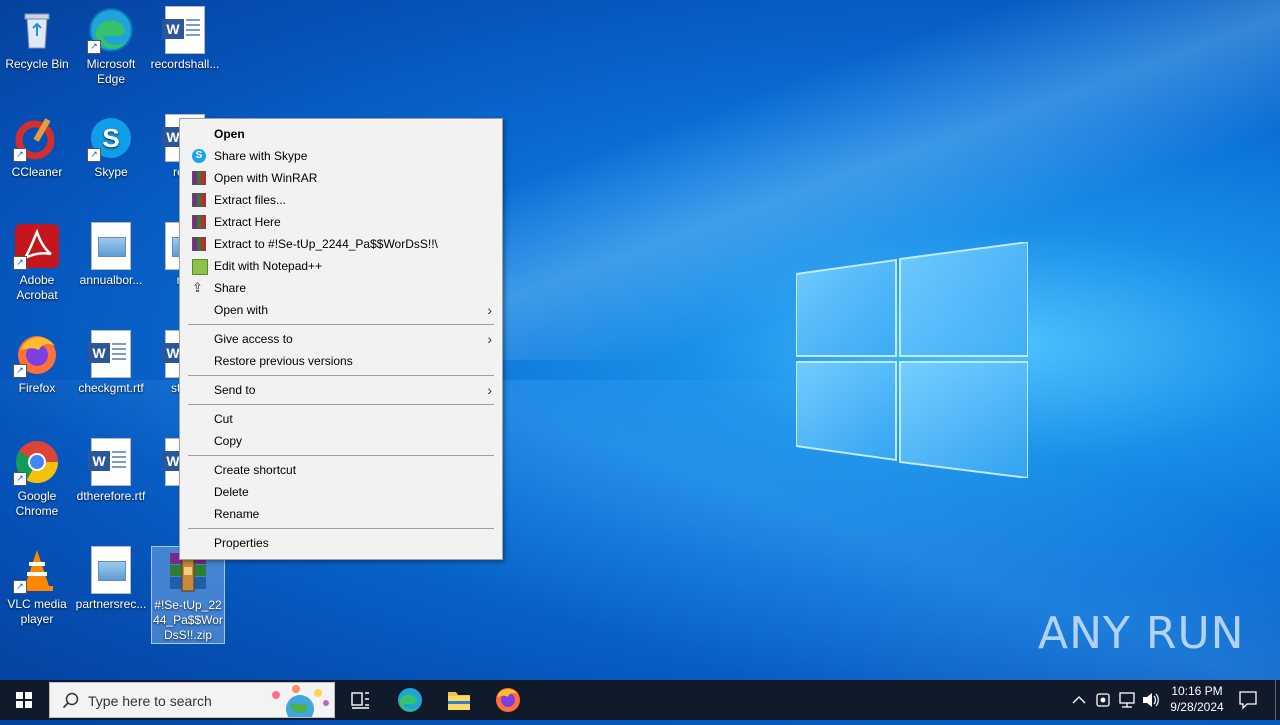 The image size is (1280, 725). I want to click on speaker-icon, so click(1151, 700).